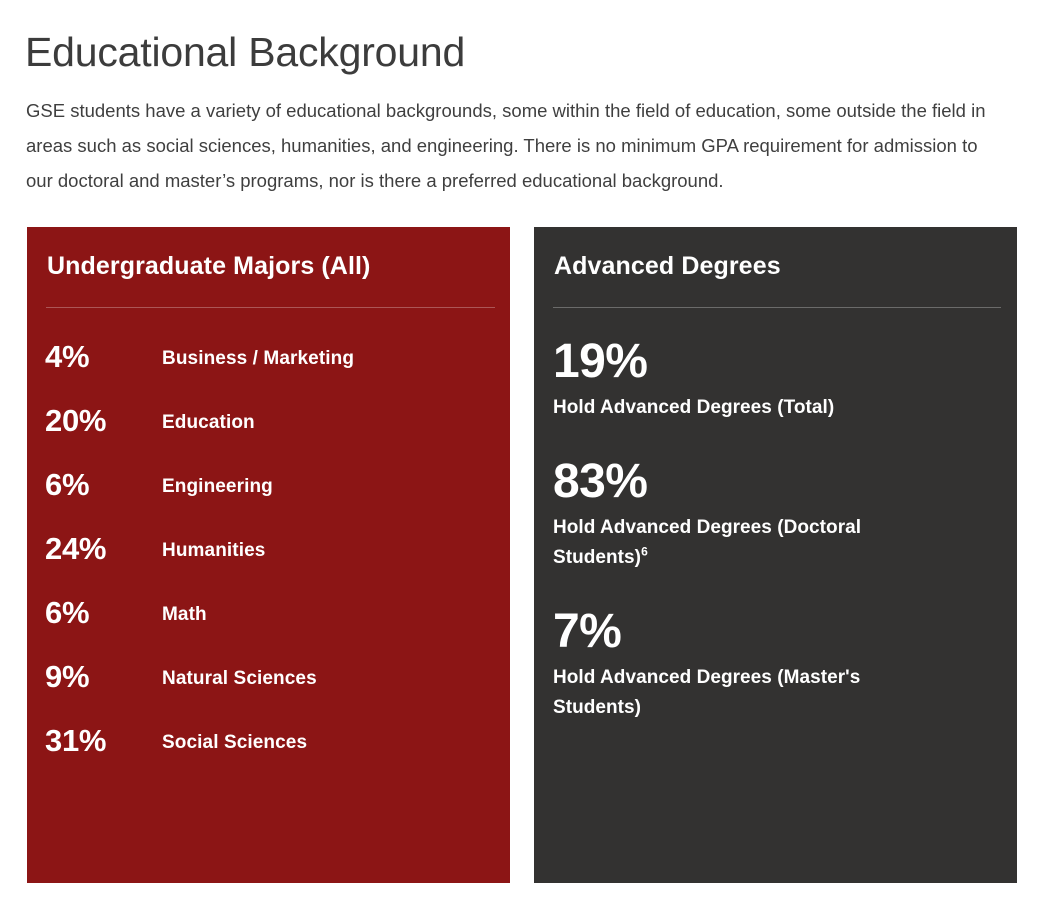 The width and height of the screenshot is (1053, 906). Describe the element at coordinates (217, 486) in the screenshot. I see `major-label: Engineering` at that location.